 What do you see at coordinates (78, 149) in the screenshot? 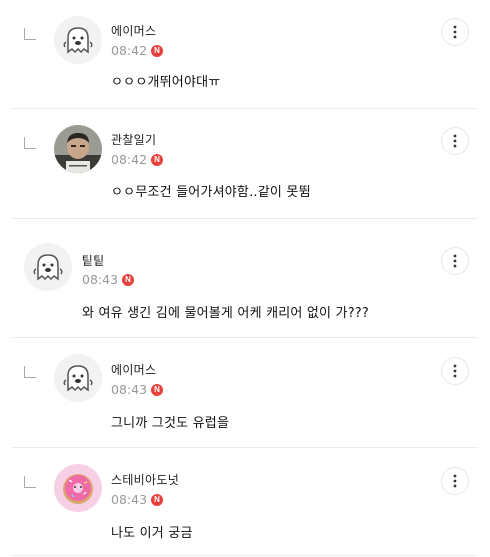
I see `person-photo-avatar` at bounding box center [78, 149].